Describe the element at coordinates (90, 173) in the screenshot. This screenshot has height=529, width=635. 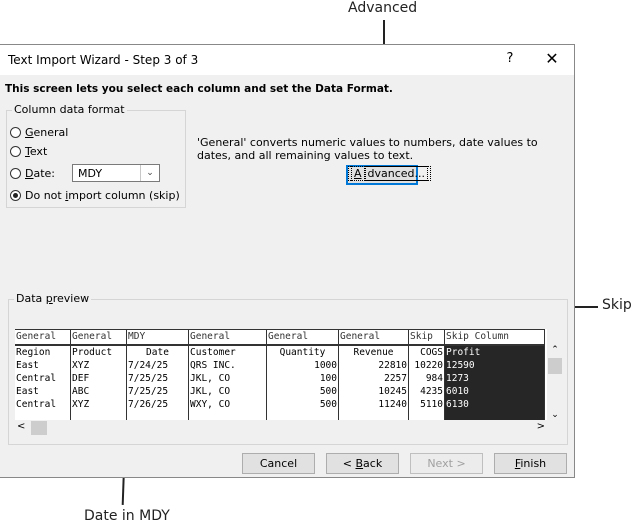
I see `date-format-value: MDY` at that location.